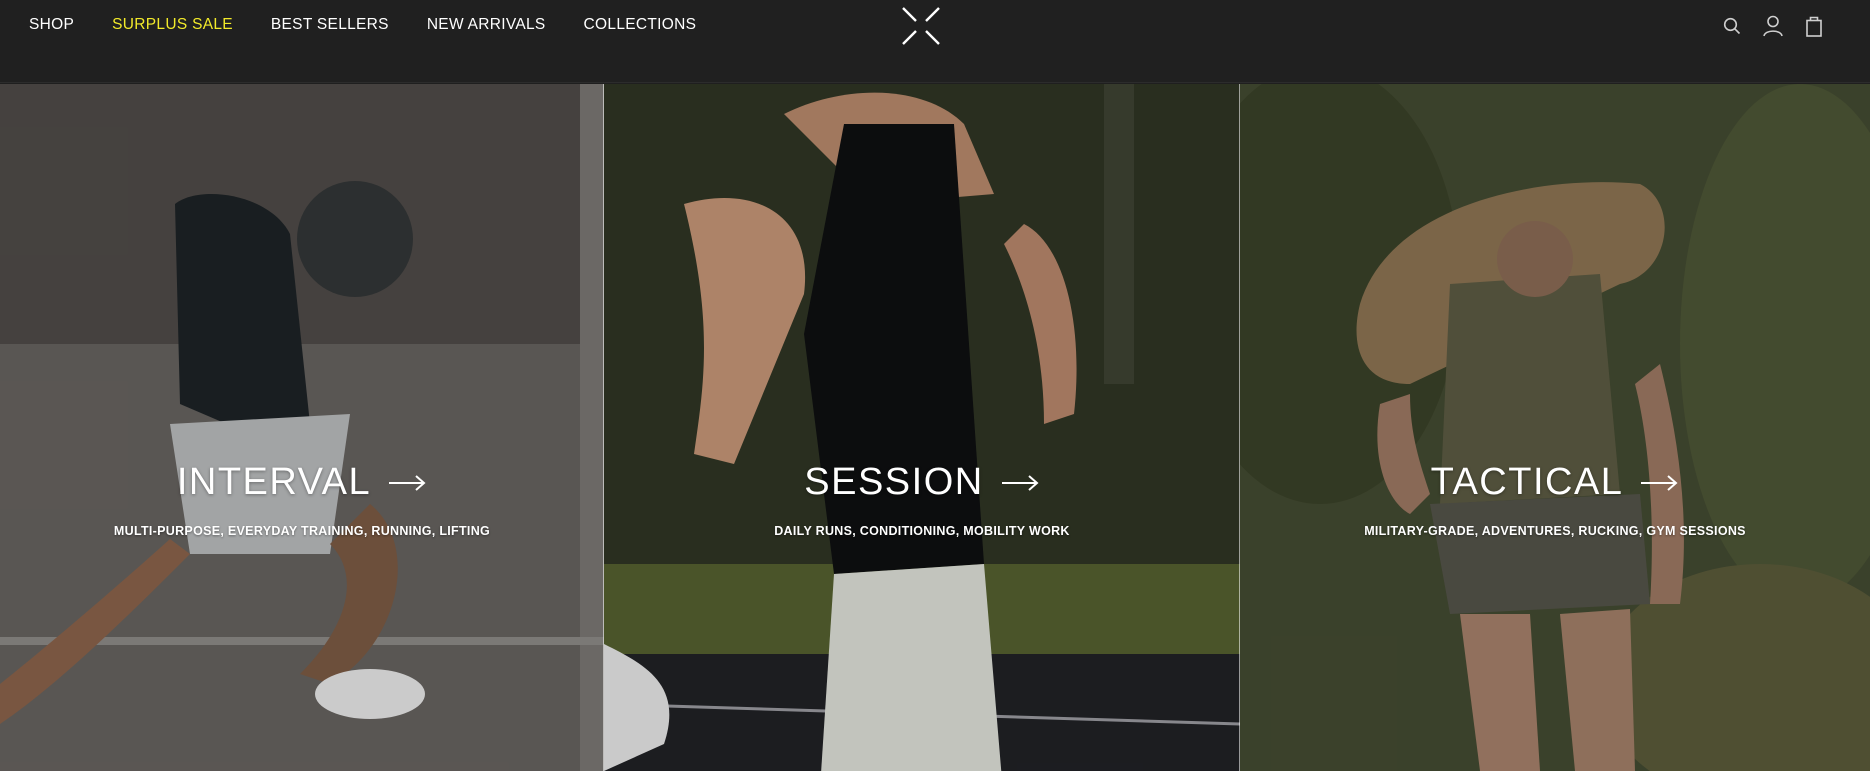 The image size is (1870, 771). Describe the element at coordinates (1814, 26) in the screenshot. I see `cart-icon` at that location.